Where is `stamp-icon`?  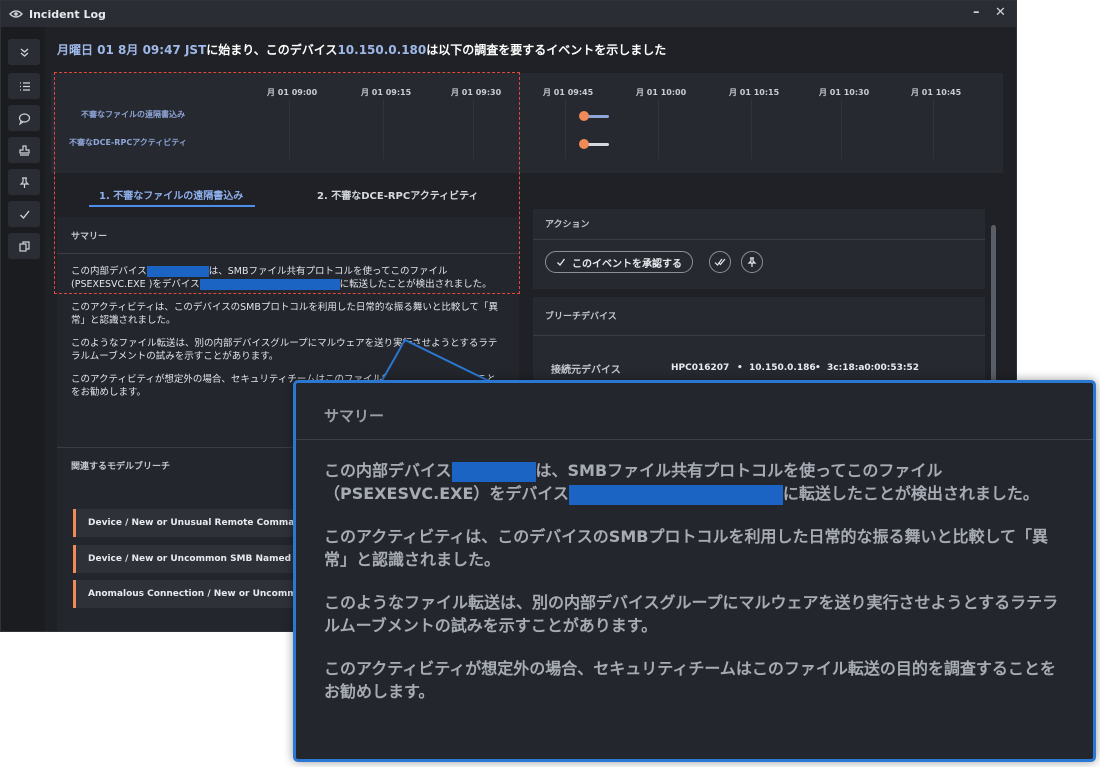
stamp-icon is located at coordinates (24, 150).